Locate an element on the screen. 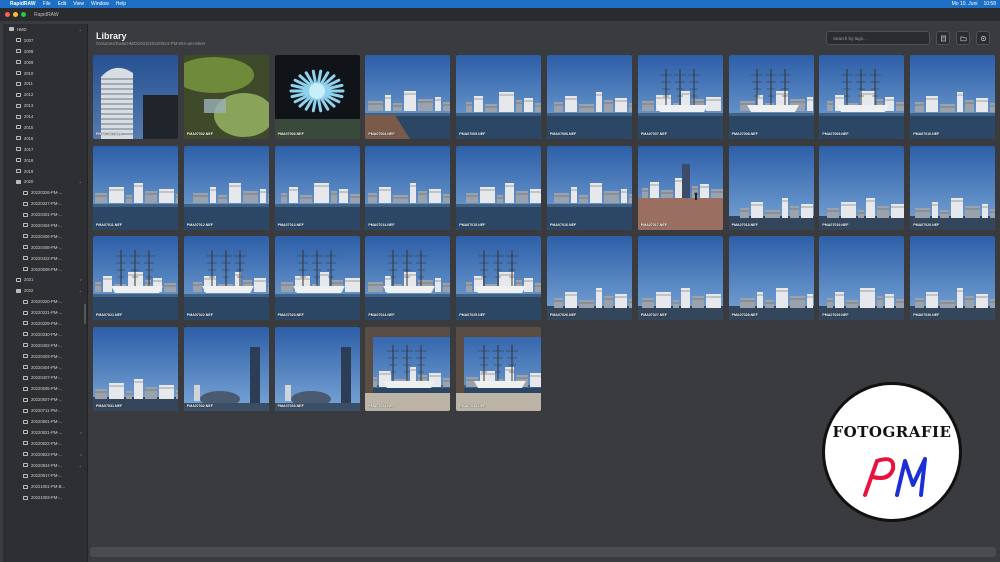 This screenshot has width=1000, height=562. photo-thumbnail: PMA07024.NEF is located at coordinates (408, 278).